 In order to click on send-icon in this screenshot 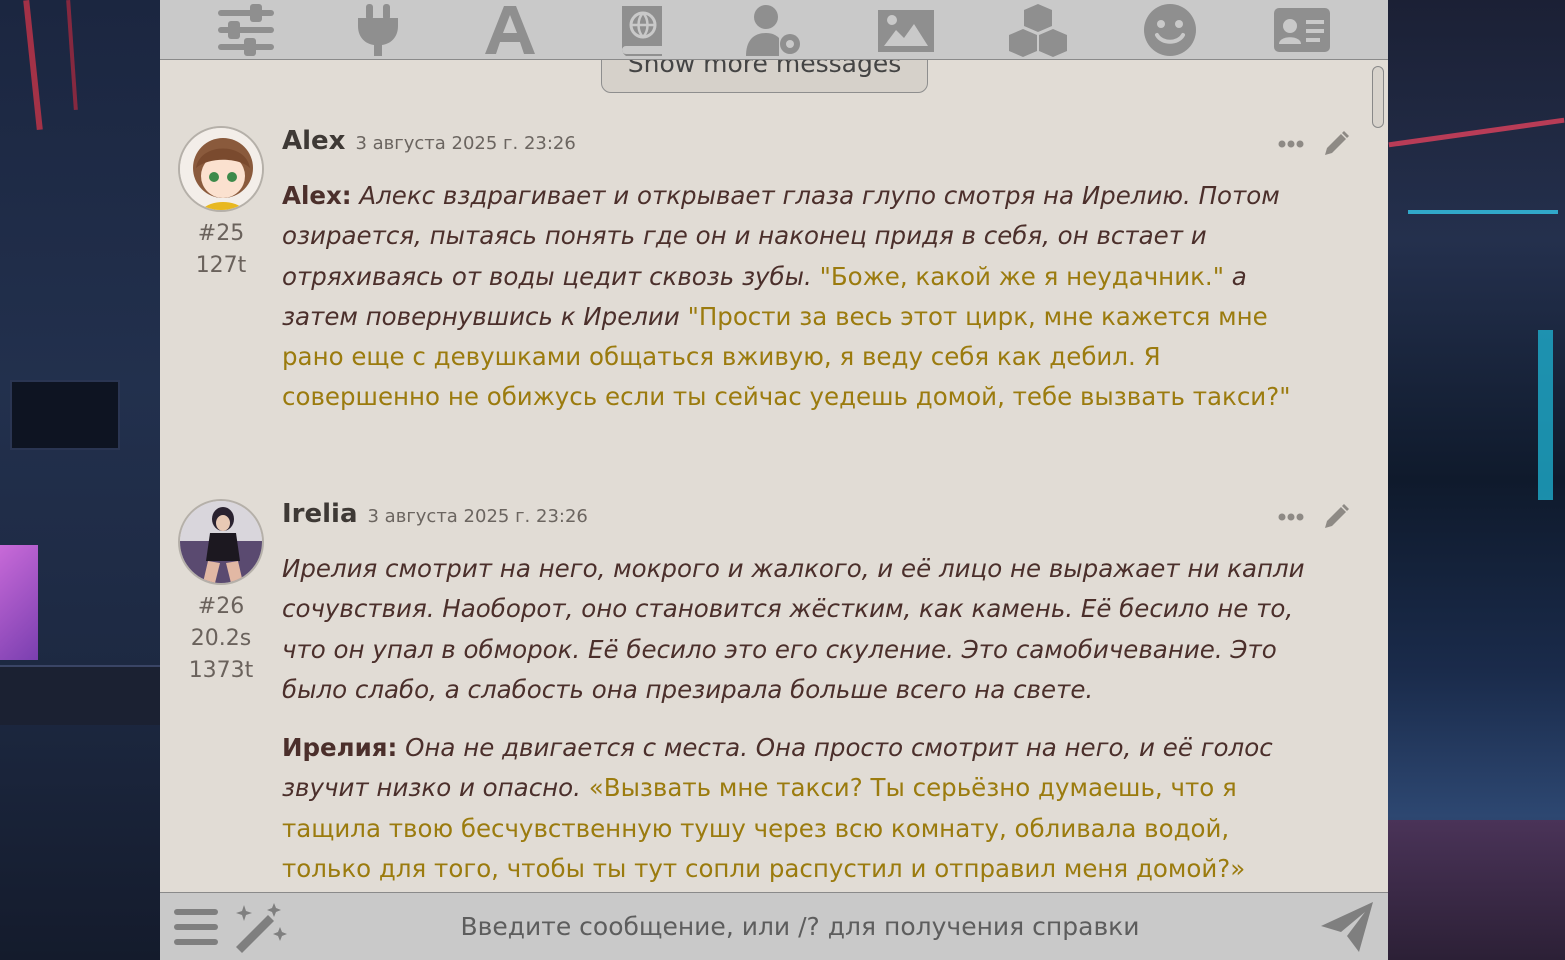, I will do `click(1347, 927)`.